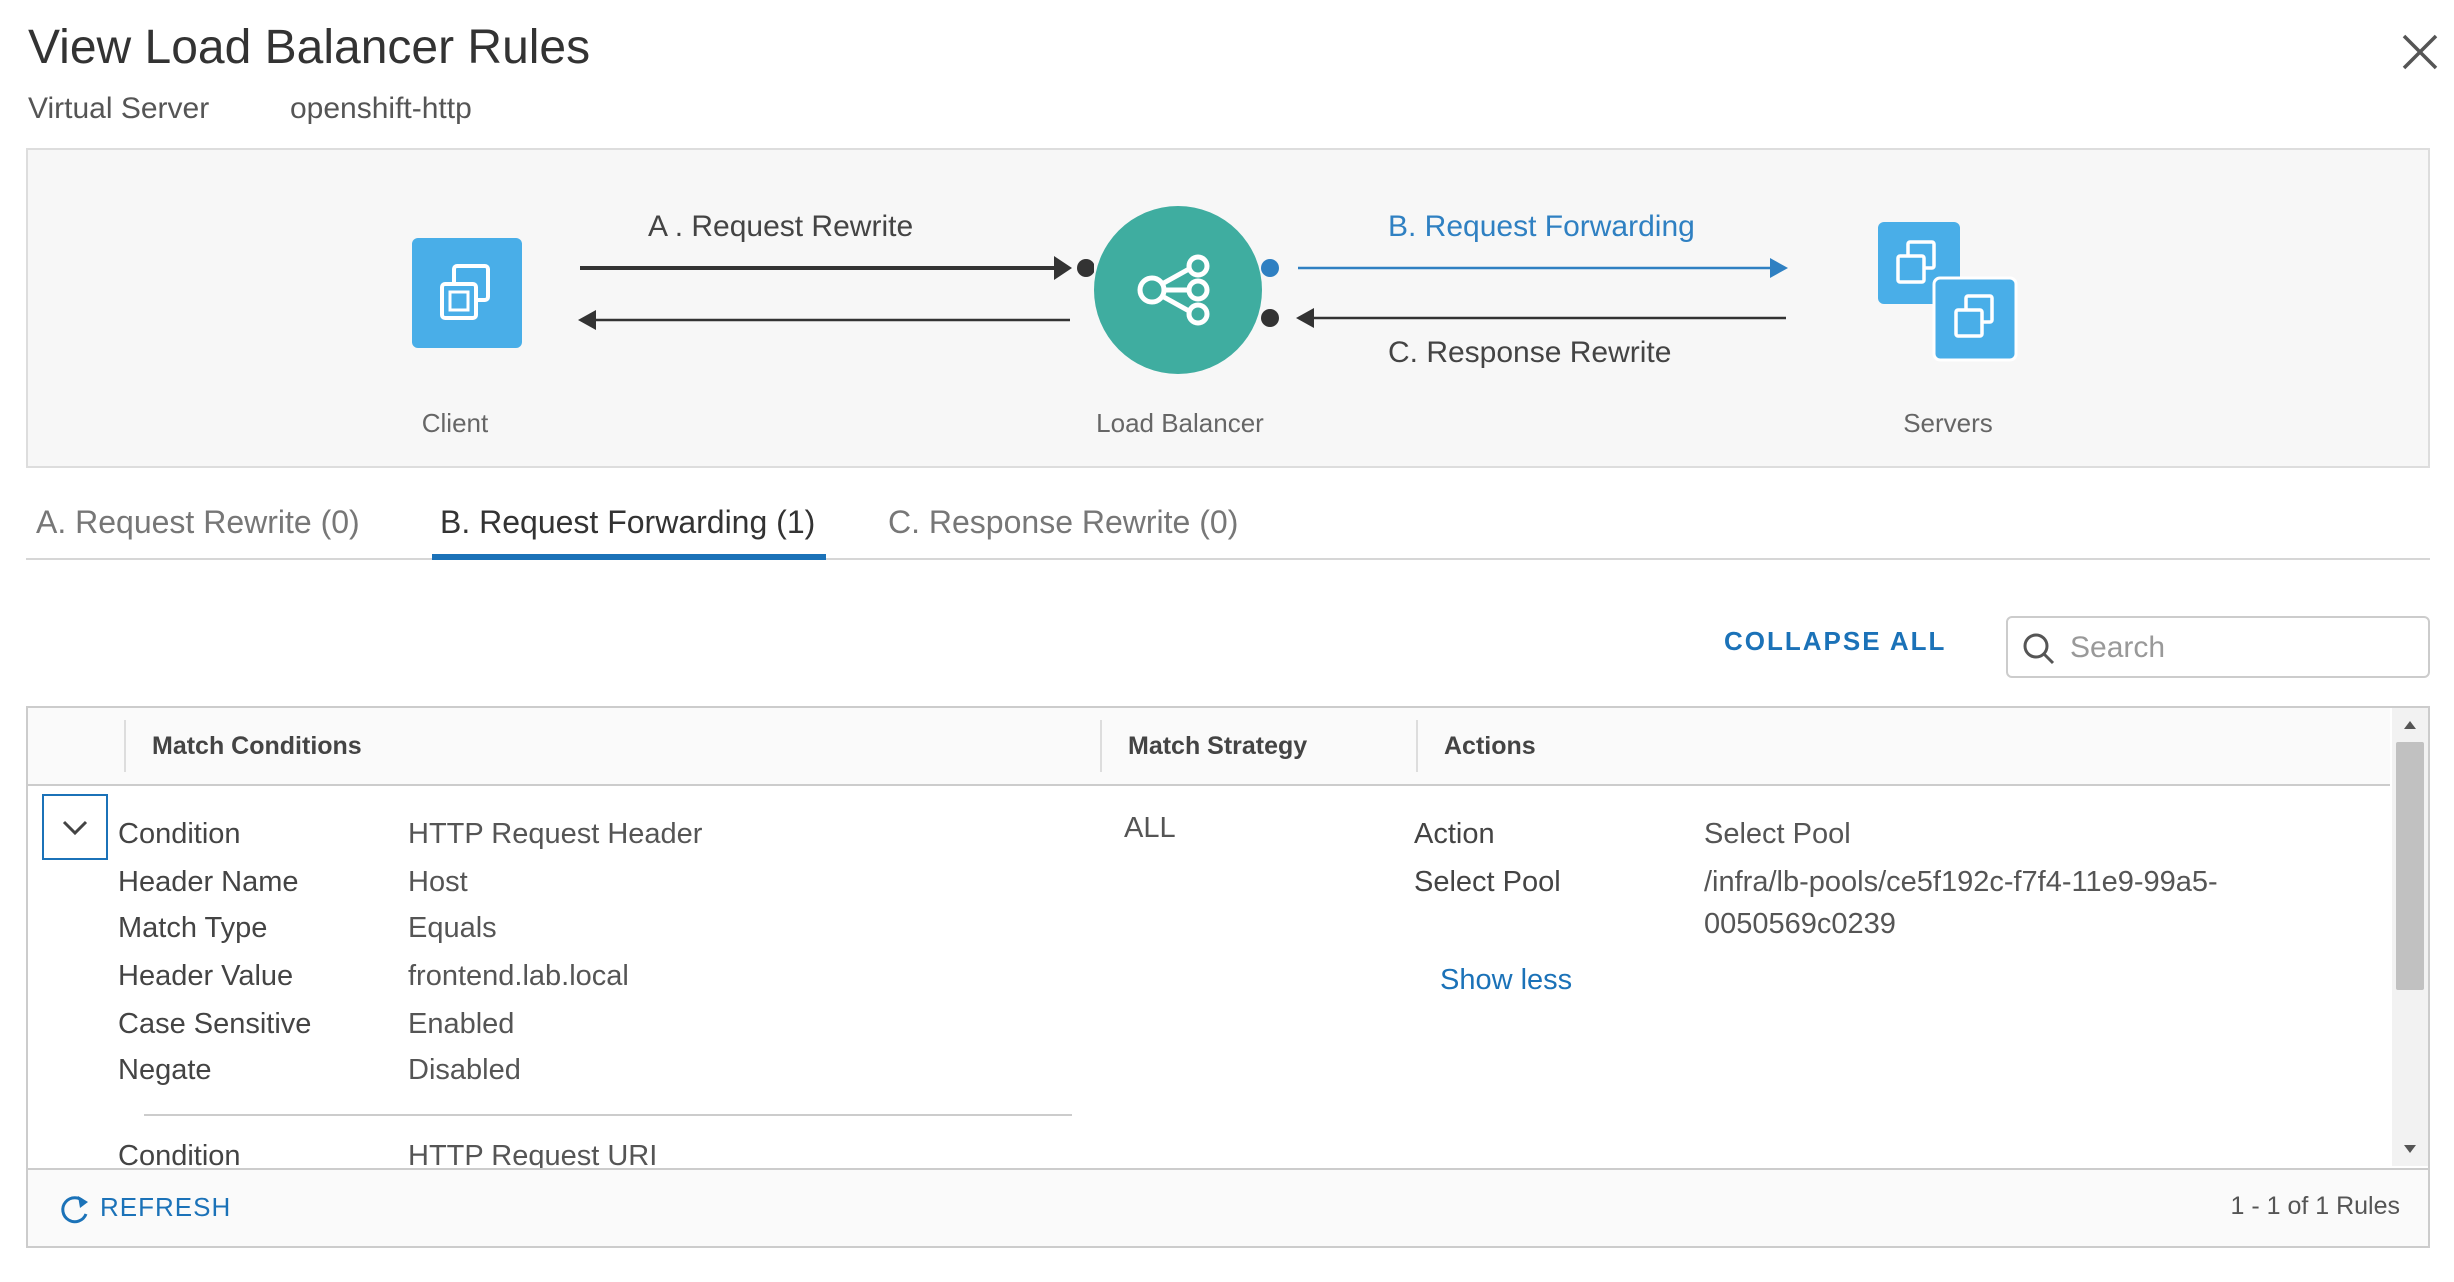  Describe the element at coordinates (461, 1024) in the screenshot. I see `case-sensitive-value: Enabled` at that location.